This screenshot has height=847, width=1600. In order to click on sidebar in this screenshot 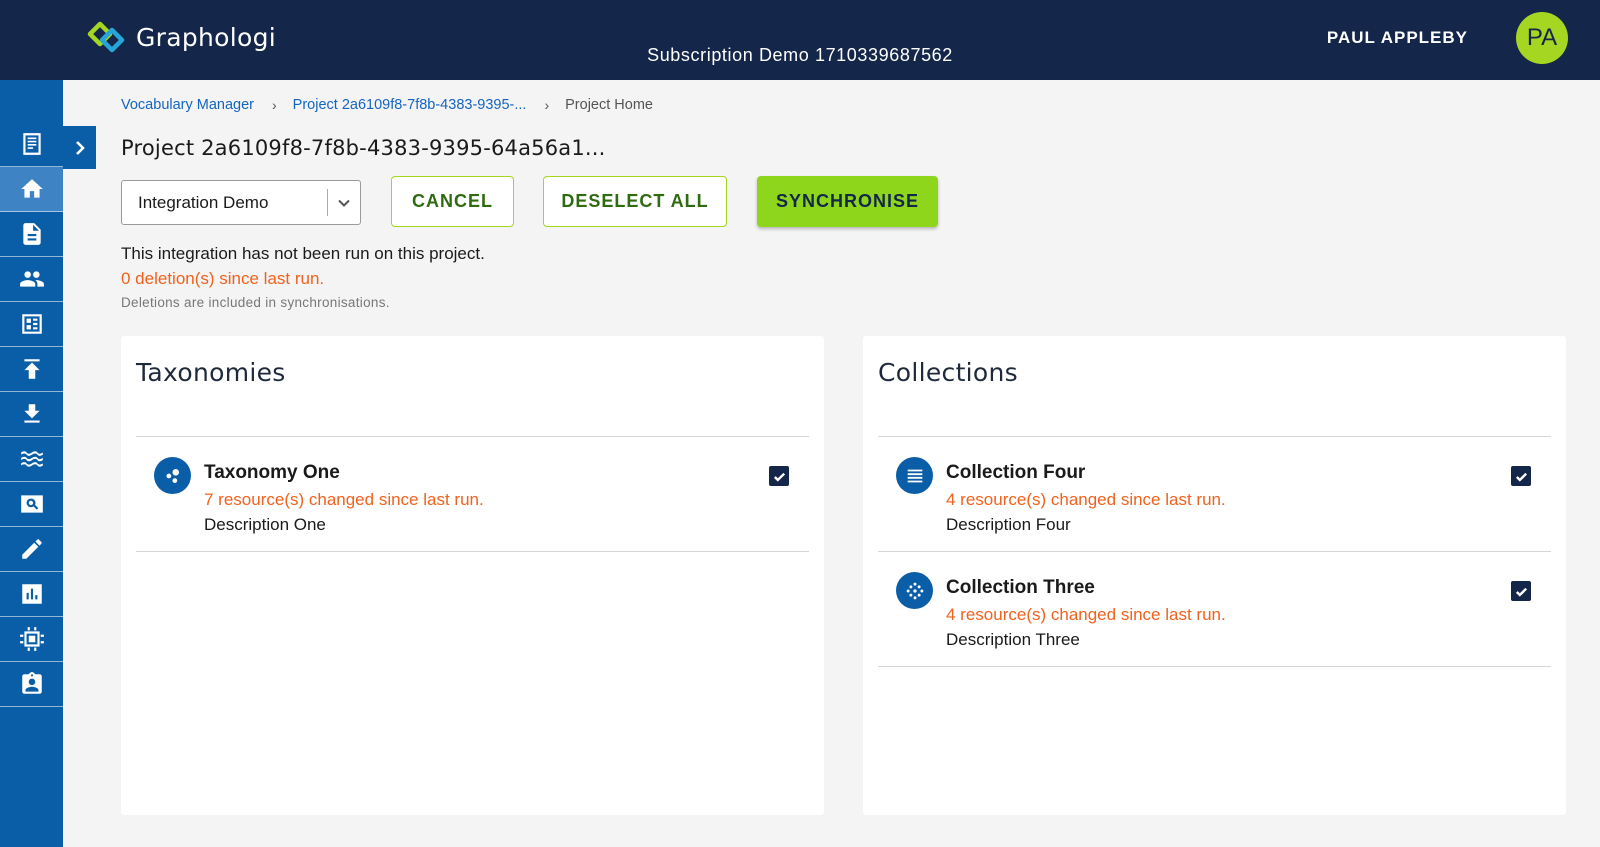, I will do `click(31, 463)`.